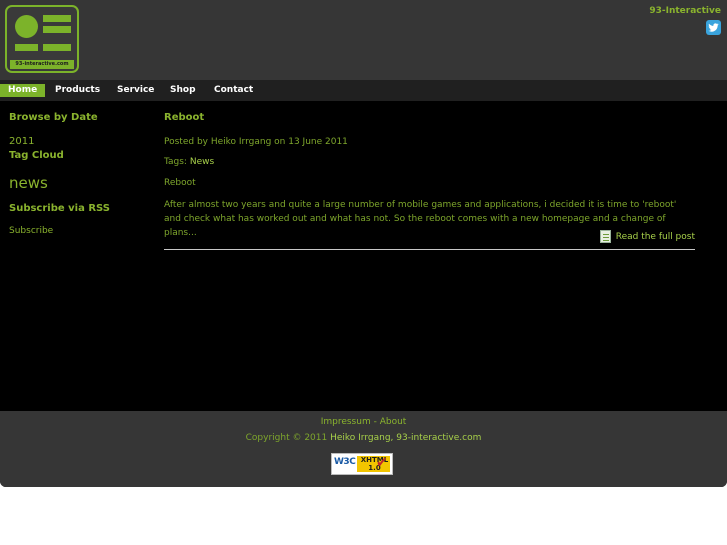  I want to click on nav-item-products: Products, so click(77, 90).